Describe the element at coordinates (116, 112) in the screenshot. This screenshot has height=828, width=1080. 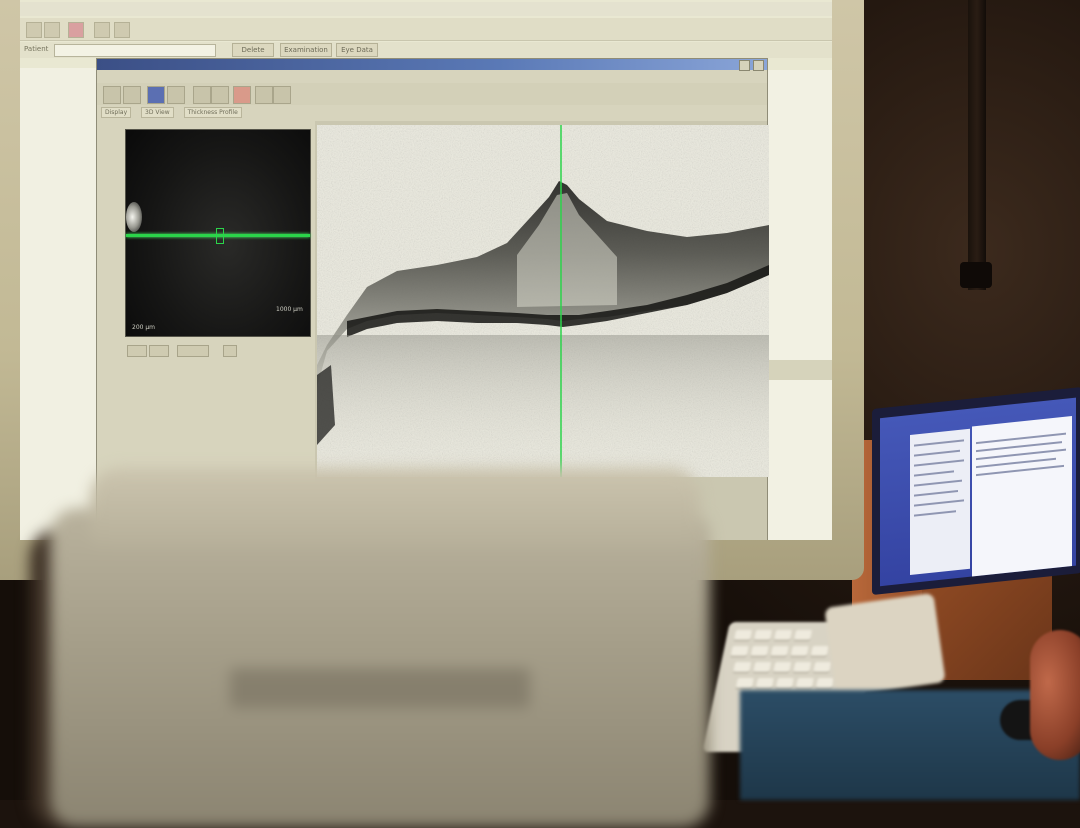
I see `tab-display: Display` at that location.